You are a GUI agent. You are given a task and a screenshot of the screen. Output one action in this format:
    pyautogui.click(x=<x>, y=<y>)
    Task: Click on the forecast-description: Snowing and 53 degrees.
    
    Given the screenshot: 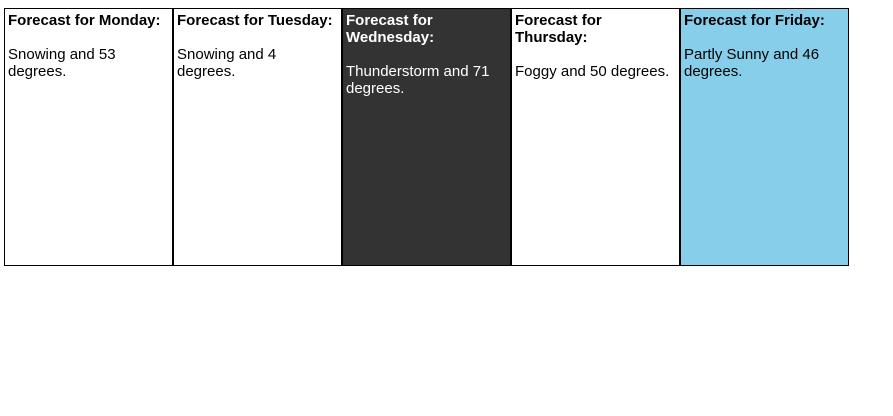 What is the action you would take?
    pyautogui.click(x=62, y=63)
    